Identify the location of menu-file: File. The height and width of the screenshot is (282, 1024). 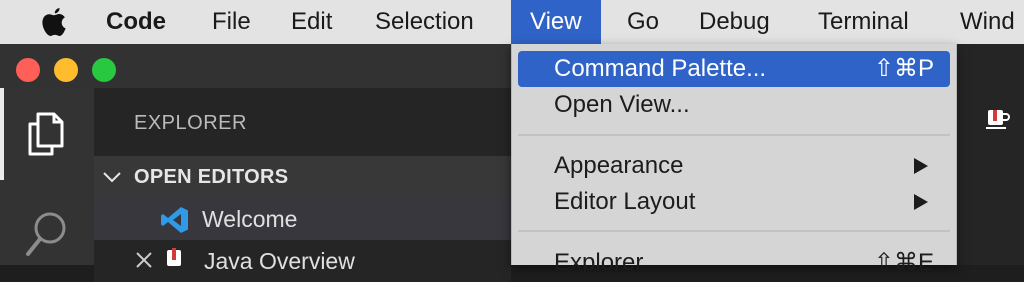
(231, 22).